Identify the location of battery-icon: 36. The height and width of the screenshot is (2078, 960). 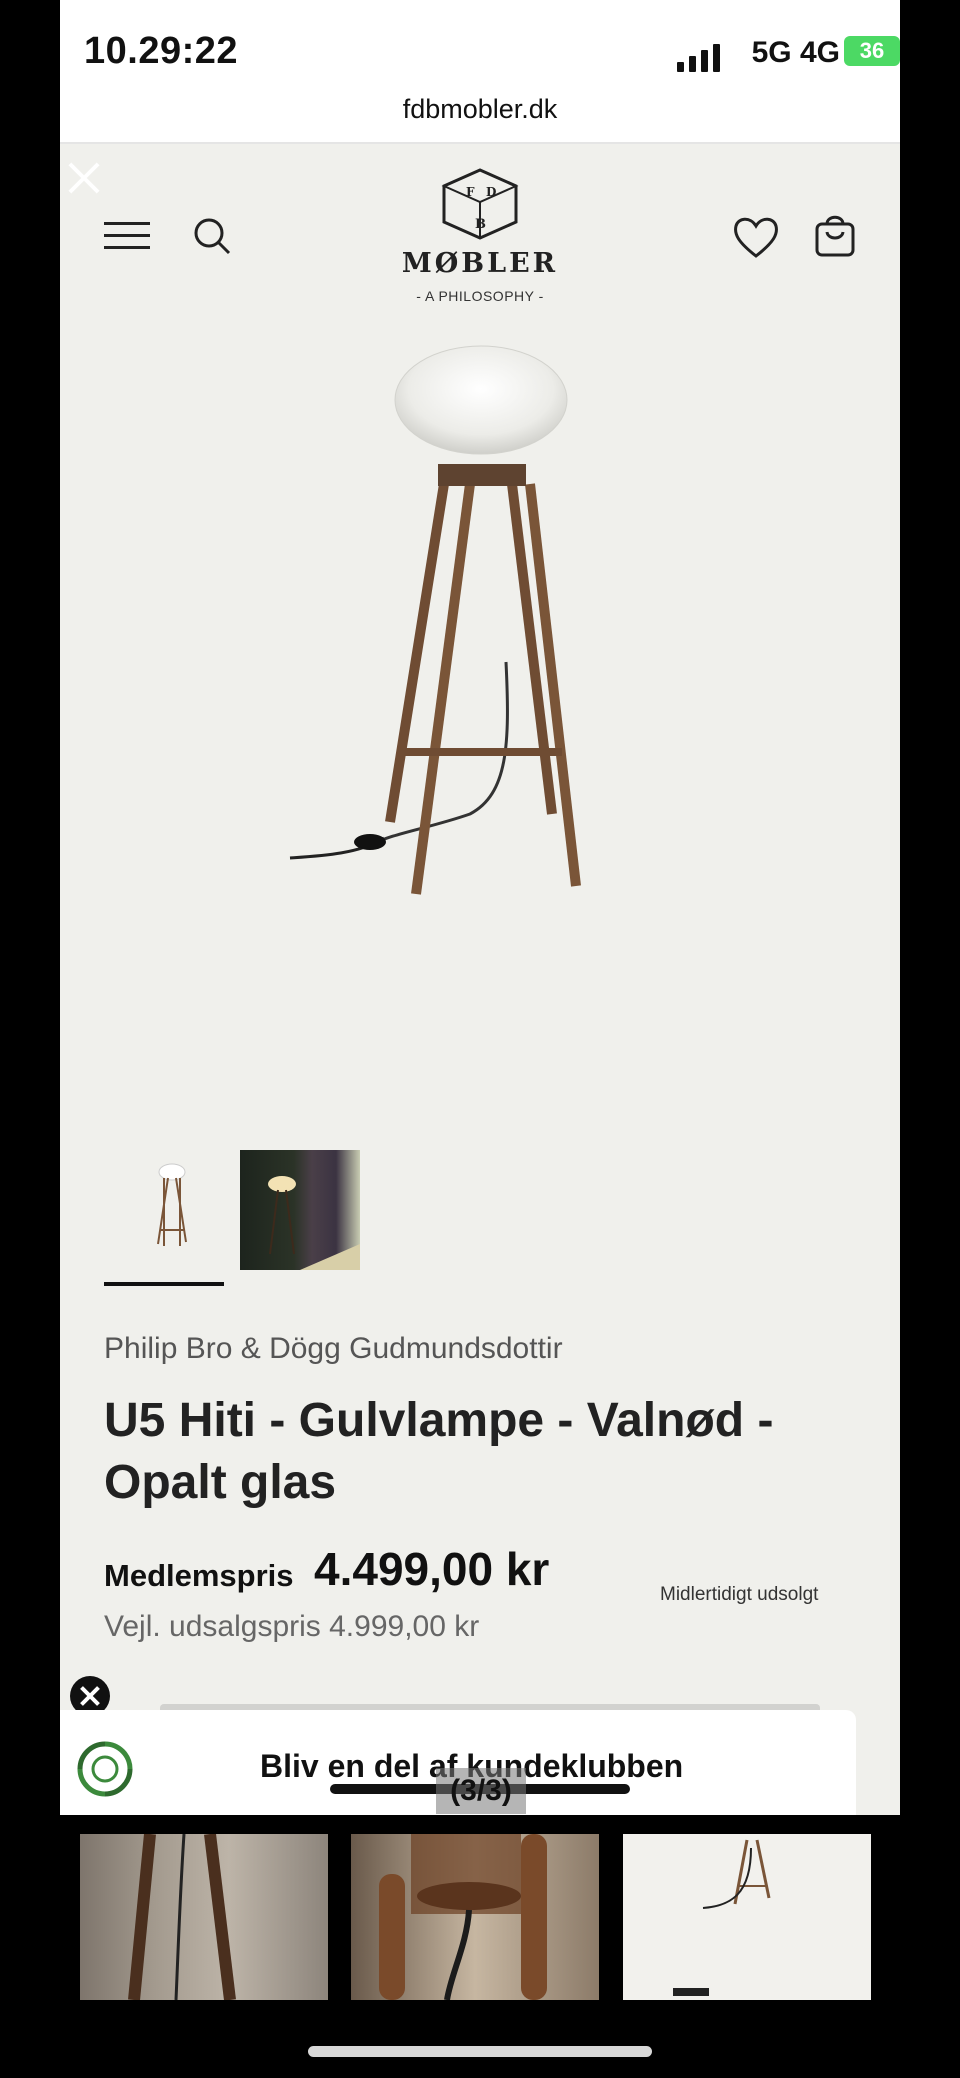
(872, 51).